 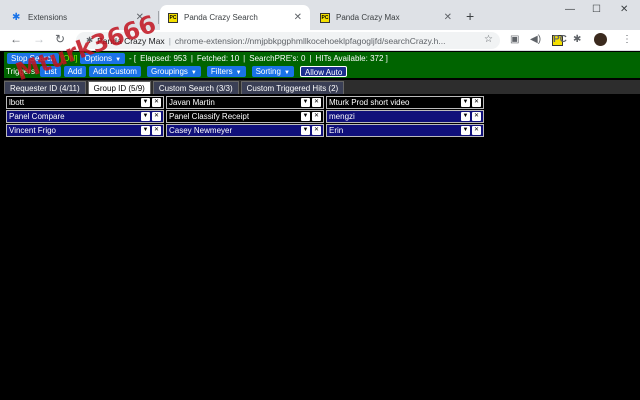 What do you see at coordinates (209, 116) in the screenshot?
I see `trigger-name: Panel Classify Receipt` at bounding box center [209, 116].